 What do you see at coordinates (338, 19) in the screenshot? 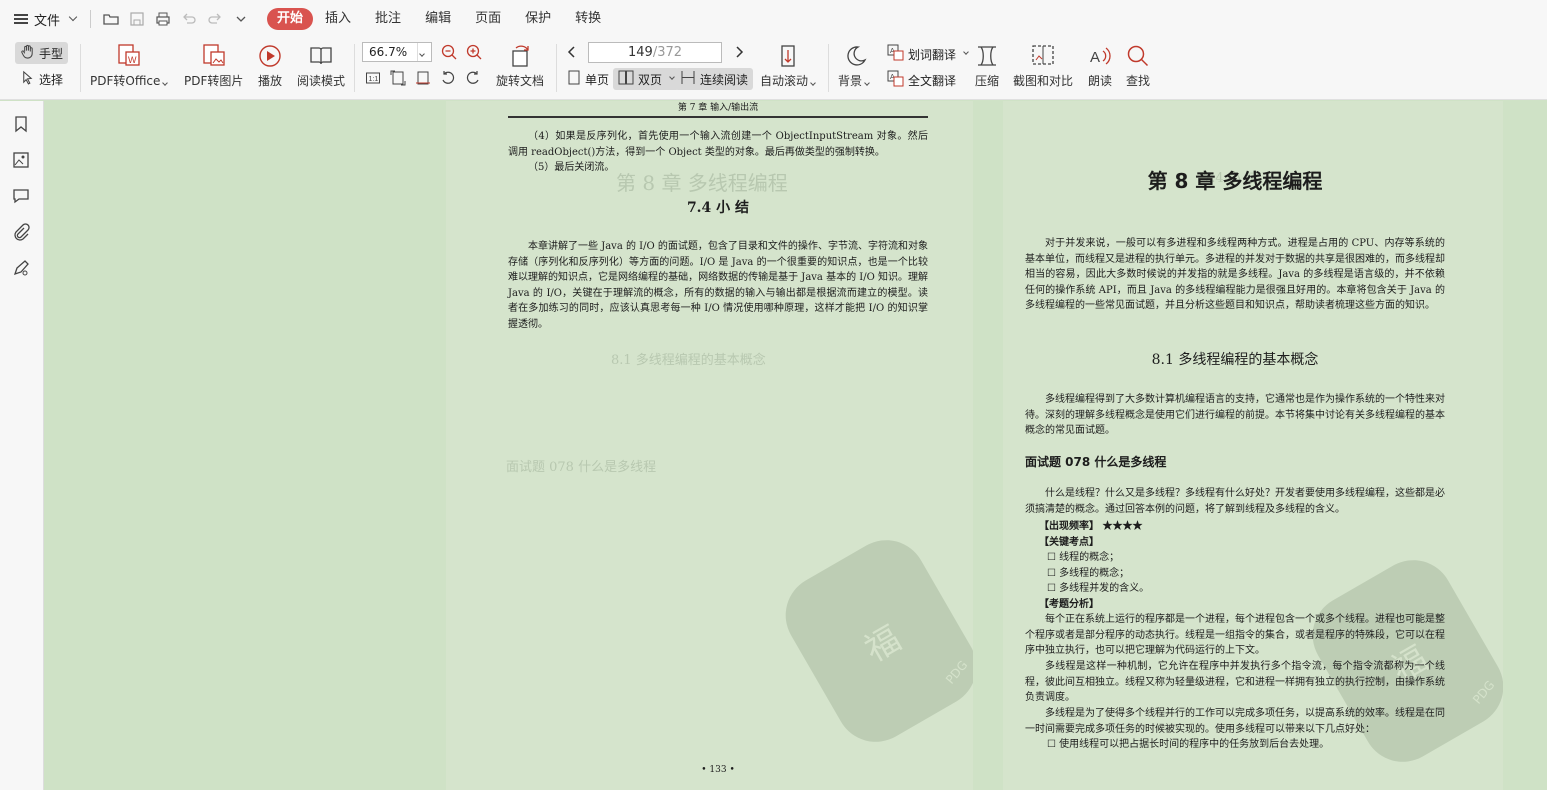
I see `tab-insert: 插入` at bounding box center [338, 19].